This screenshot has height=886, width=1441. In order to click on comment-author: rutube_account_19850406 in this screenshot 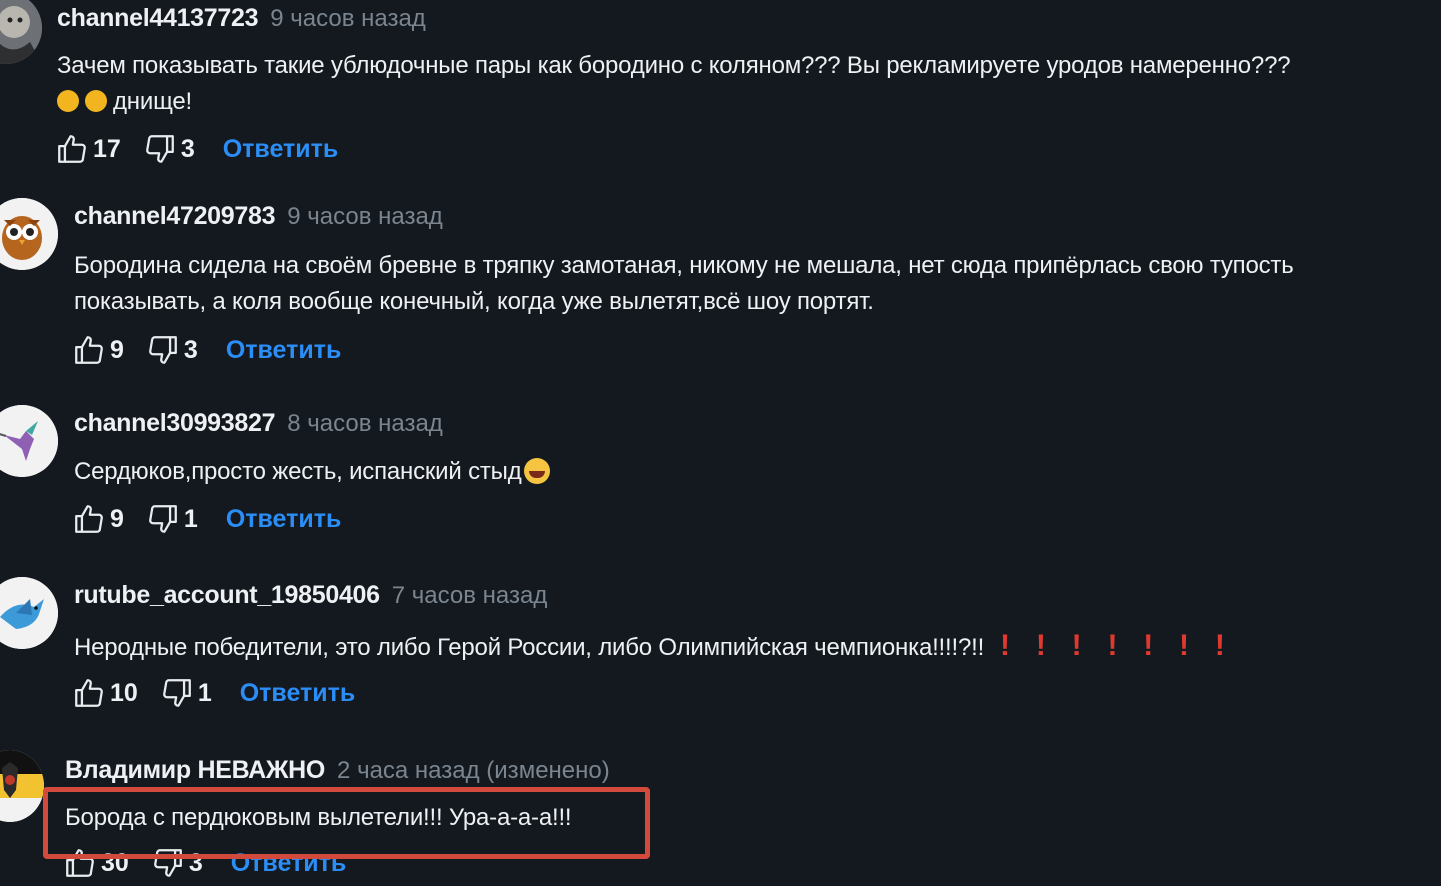, I will do `click(227, 595)`.